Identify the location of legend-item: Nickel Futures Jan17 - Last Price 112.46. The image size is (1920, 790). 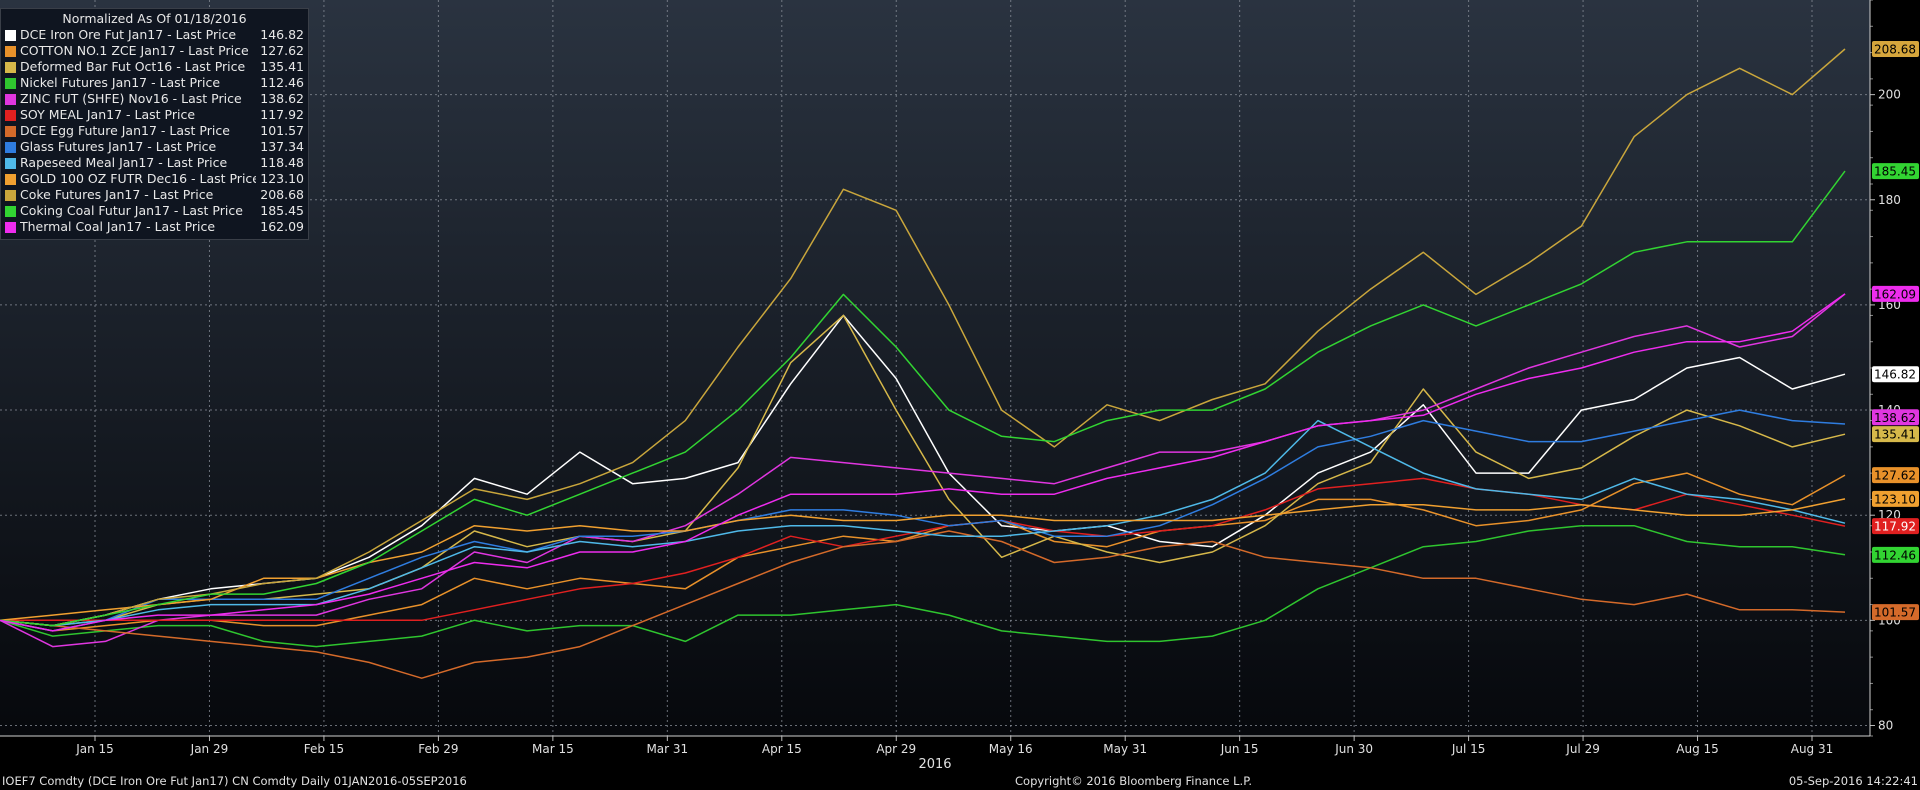
(154, 83).